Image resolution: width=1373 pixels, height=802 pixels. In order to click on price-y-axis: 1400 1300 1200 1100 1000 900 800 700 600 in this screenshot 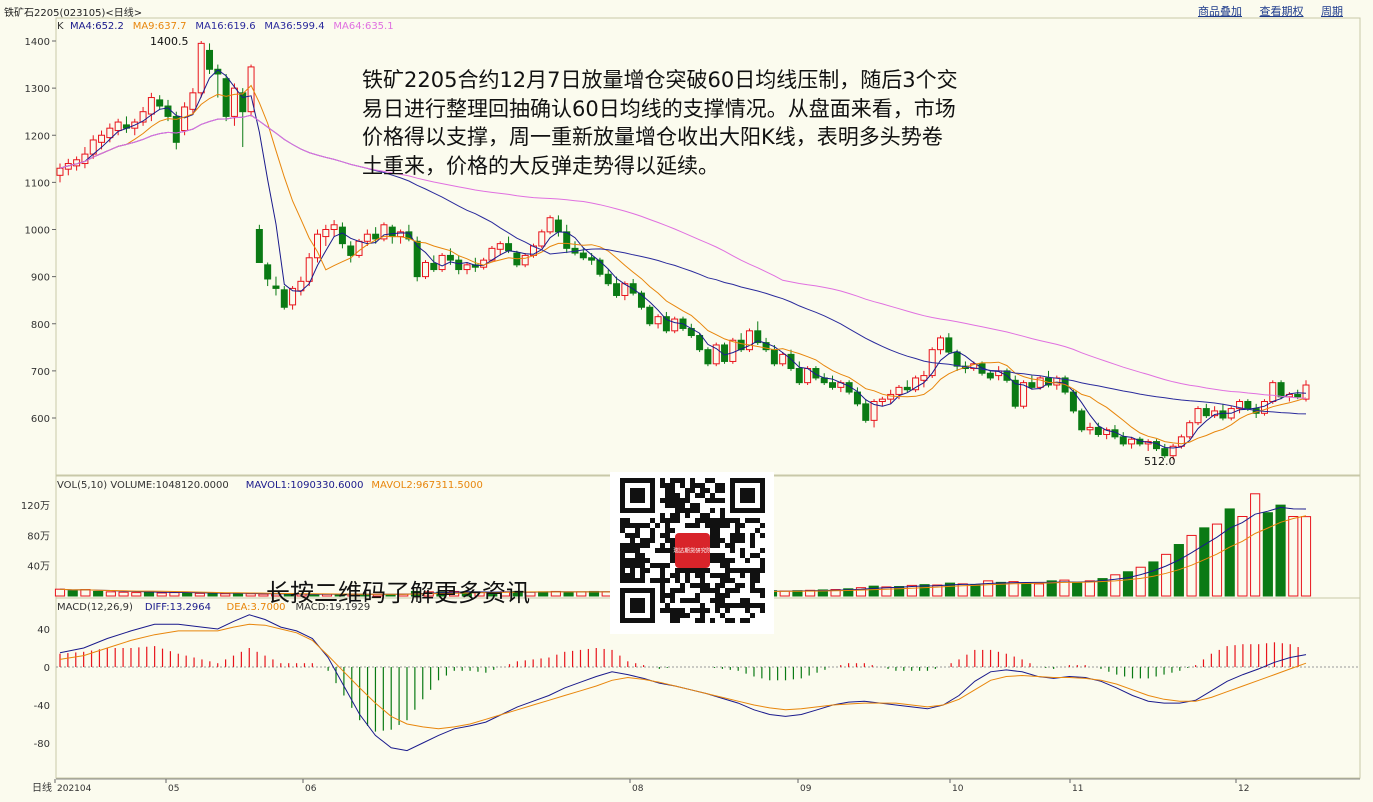, I will do `click(40, 231)`.